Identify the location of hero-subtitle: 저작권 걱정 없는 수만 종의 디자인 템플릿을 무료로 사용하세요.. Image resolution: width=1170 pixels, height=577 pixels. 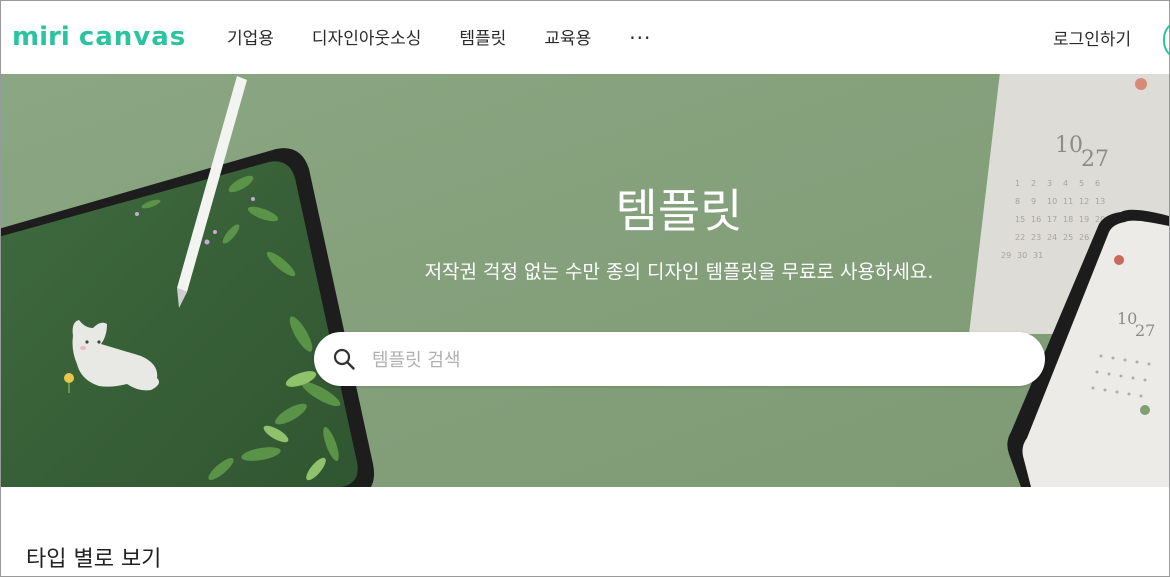
(679, 272).